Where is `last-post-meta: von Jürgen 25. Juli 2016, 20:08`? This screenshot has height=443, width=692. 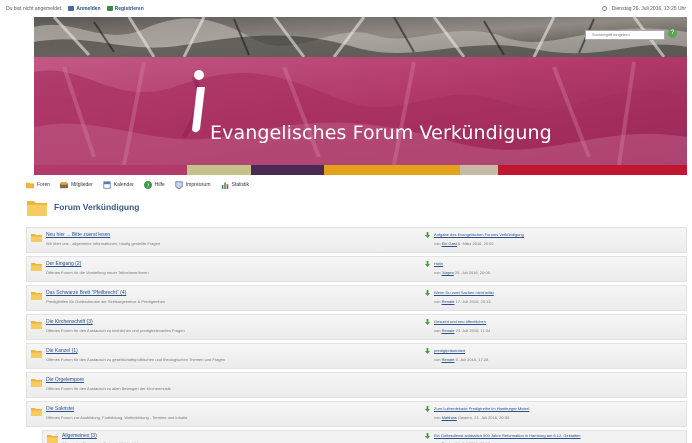
last-post-meta: von Jürgen 25. Juli 2016, 20:08 is located at coordinates (462, 272).